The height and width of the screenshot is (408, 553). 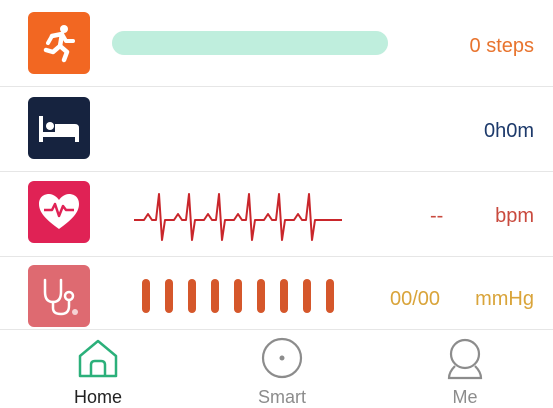 I want to click on sleep-tile, so click(x=59, y=128).